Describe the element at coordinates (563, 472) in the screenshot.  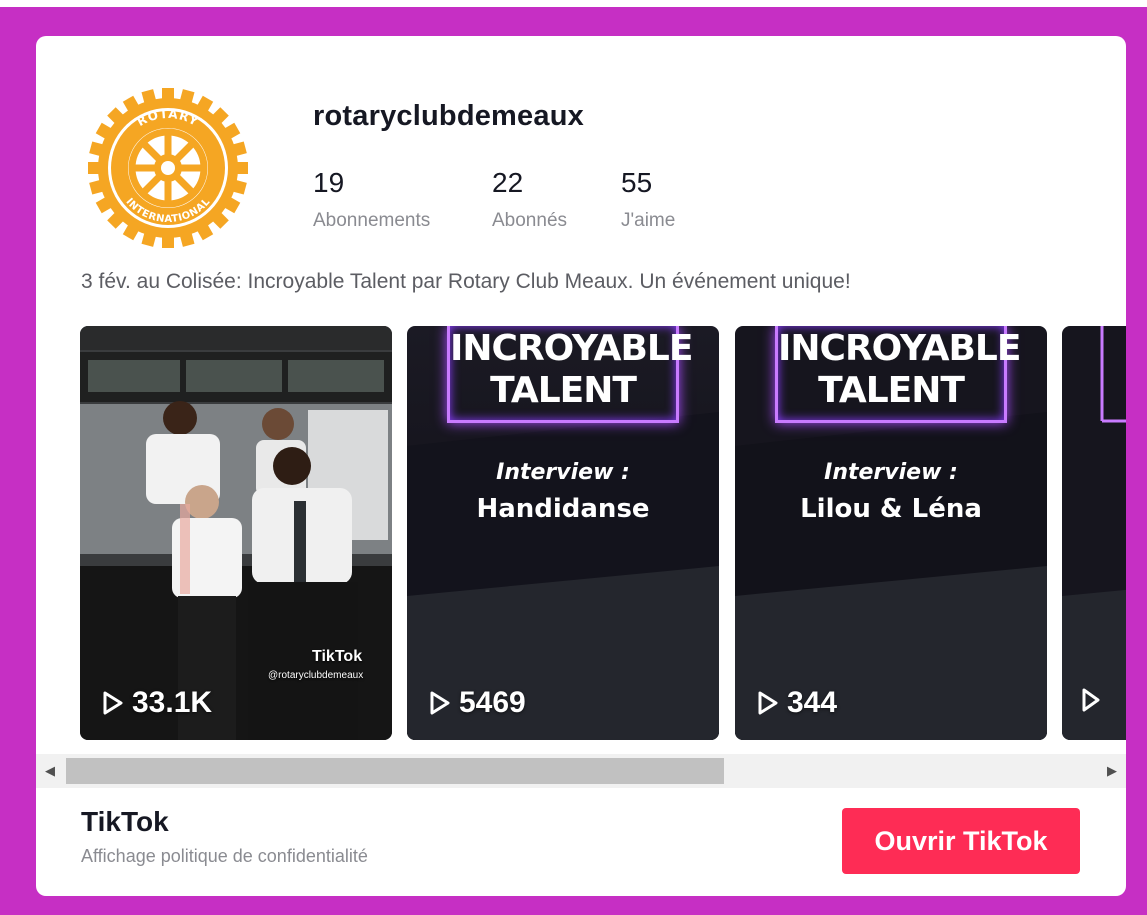
I see `video-2-subtitle: Interview :` at that location.